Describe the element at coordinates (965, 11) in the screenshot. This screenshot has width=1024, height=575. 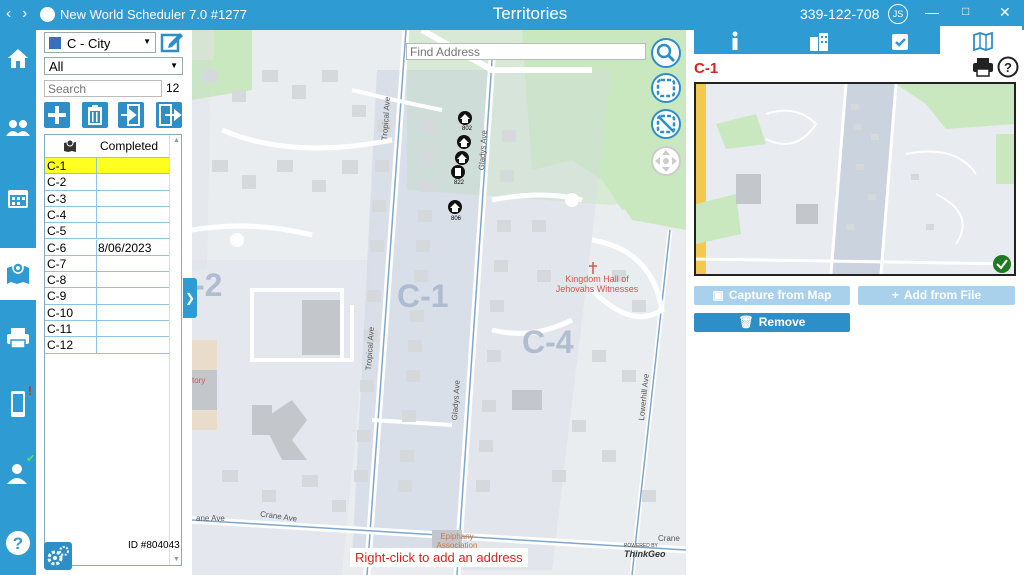
I see `maximize-icon: □` at that location.